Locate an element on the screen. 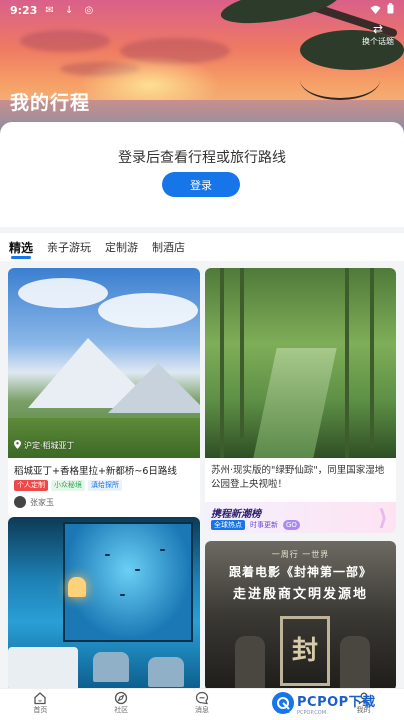 The image size is (404, 720). hammock is located at coordinates (340, 80).